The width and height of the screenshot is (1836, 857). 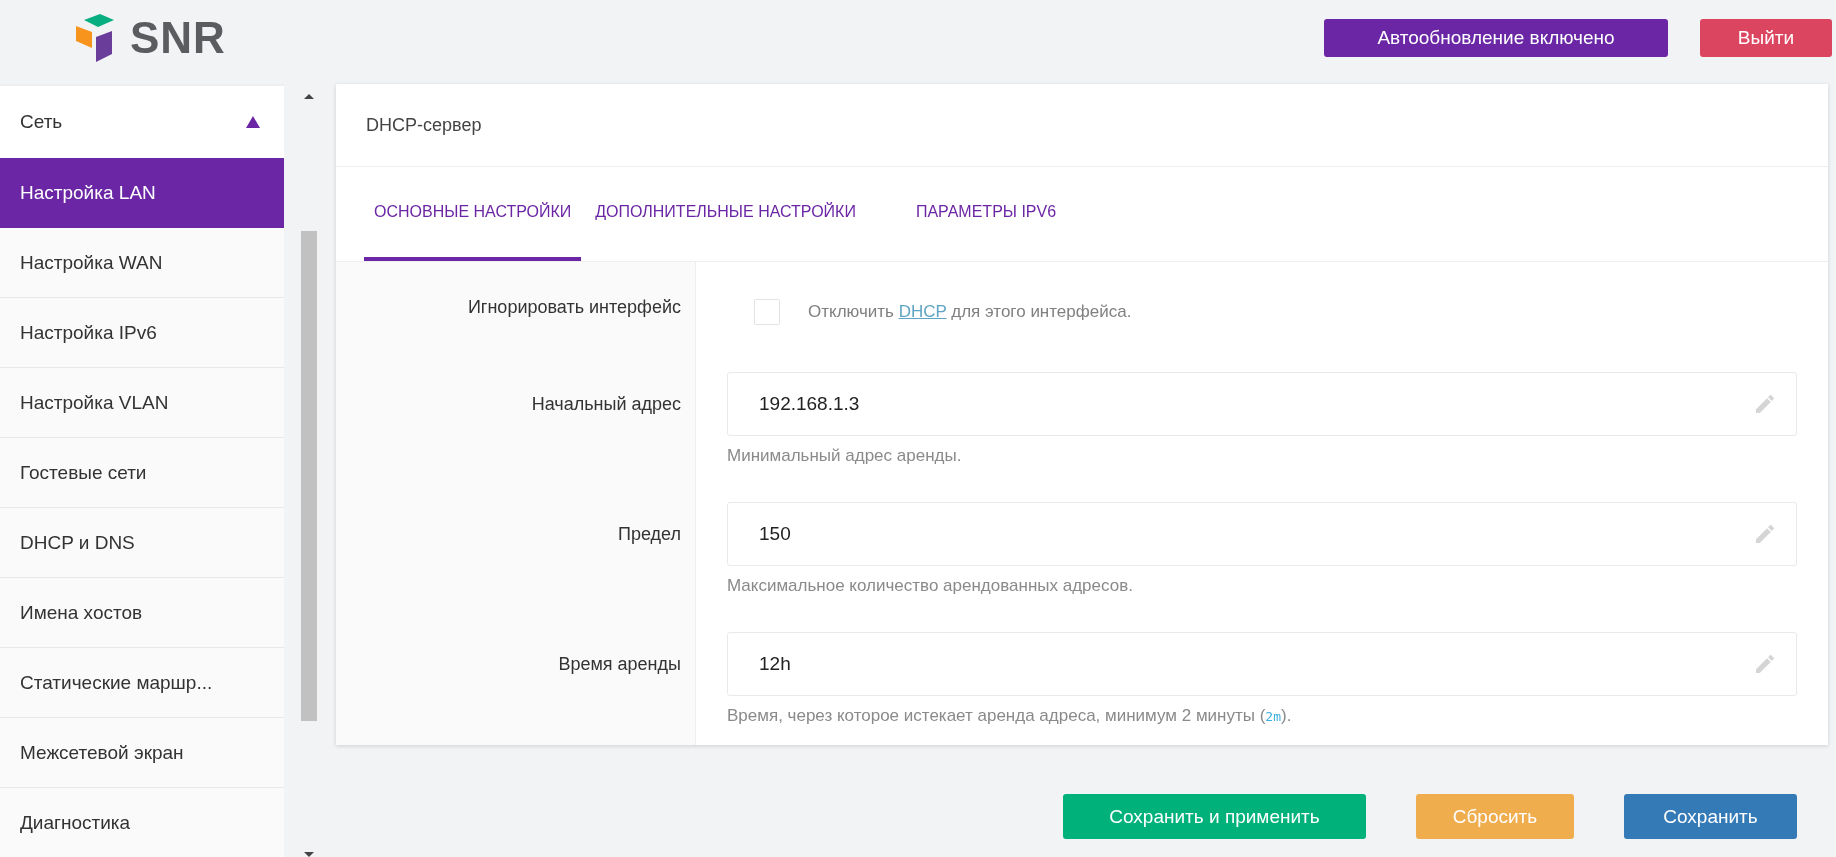 What do you see at coordinates (142, 193) in the screenshot?
I see `sidebar-item: Настройка LAN` at bounding box center [142, 193].